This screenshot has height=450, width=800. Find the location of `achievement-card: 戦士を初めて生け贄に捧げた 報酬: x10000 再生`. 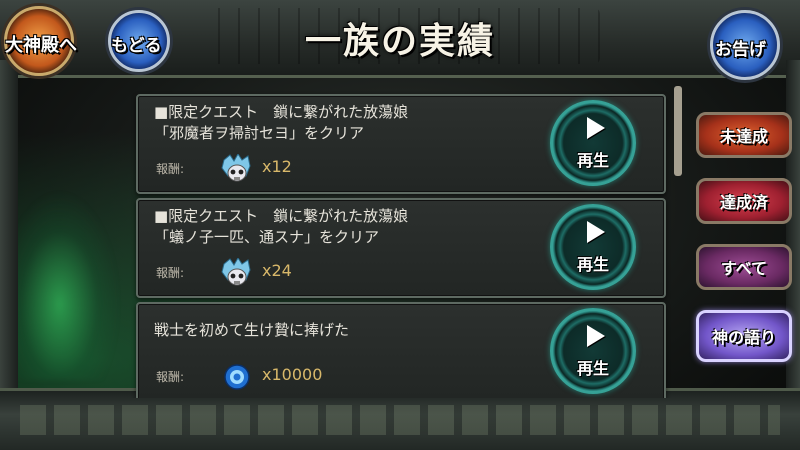

achievement-card: 戦士を初めて生け贄に捧げた 報酬: x10000 再生 is located at coordinates (401, 350).